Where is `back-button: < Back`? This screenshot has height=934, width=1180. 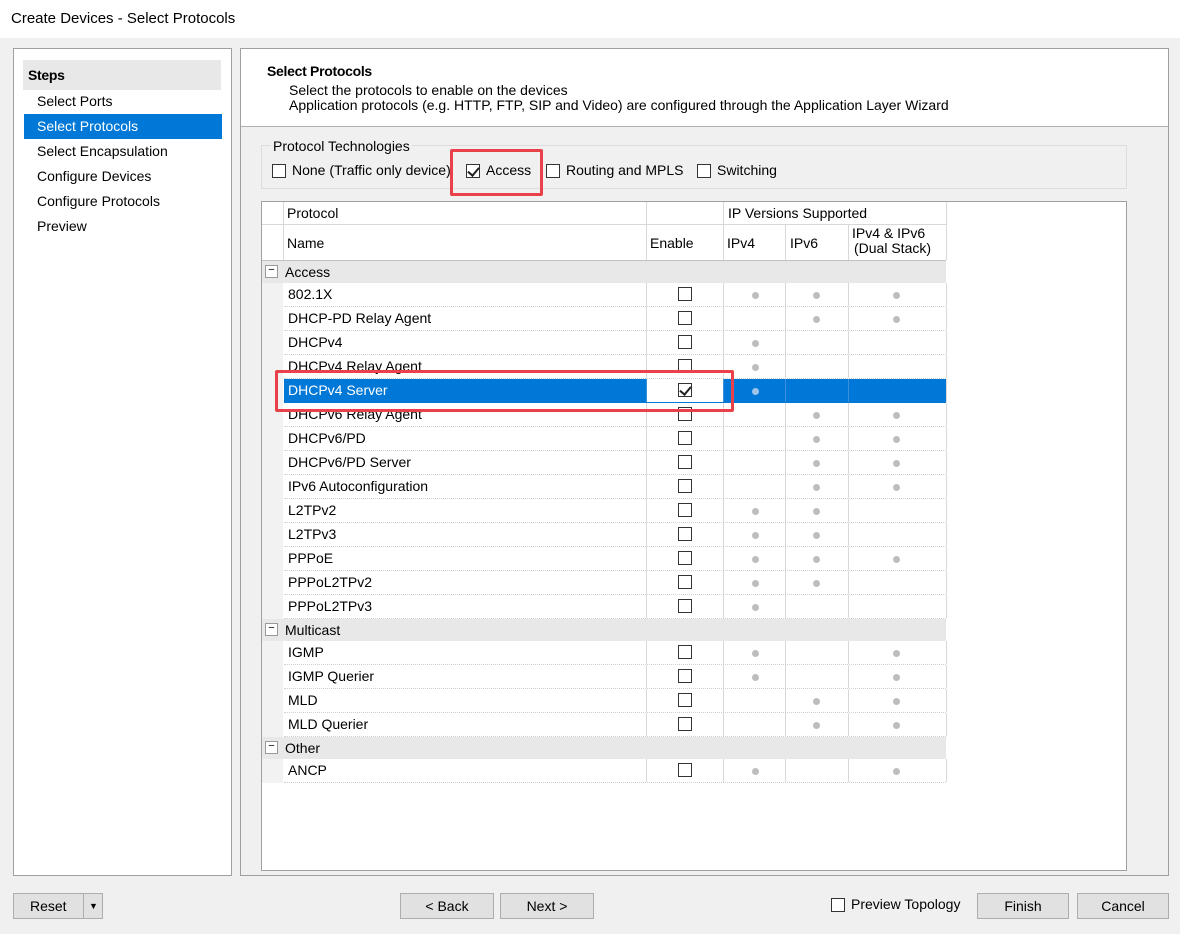 back-button: < Back is located at coordinates (447, 906).